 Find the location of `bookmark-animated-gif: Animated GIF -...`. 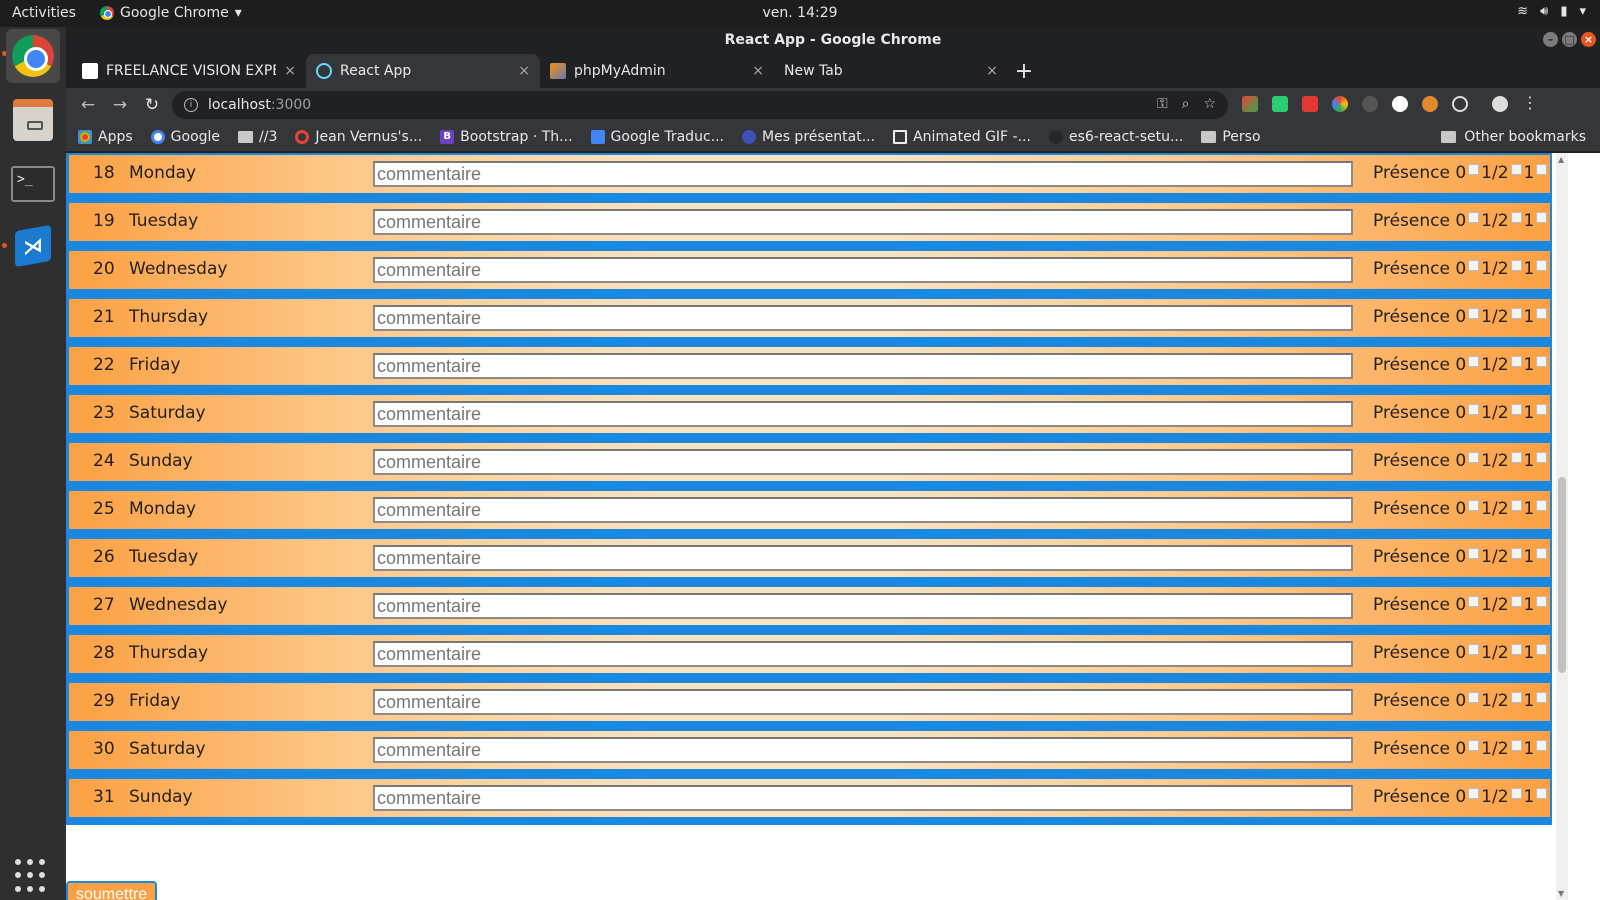

bookmark-animated-gif: Animated GIF -... is located at coordinates (962, 137).